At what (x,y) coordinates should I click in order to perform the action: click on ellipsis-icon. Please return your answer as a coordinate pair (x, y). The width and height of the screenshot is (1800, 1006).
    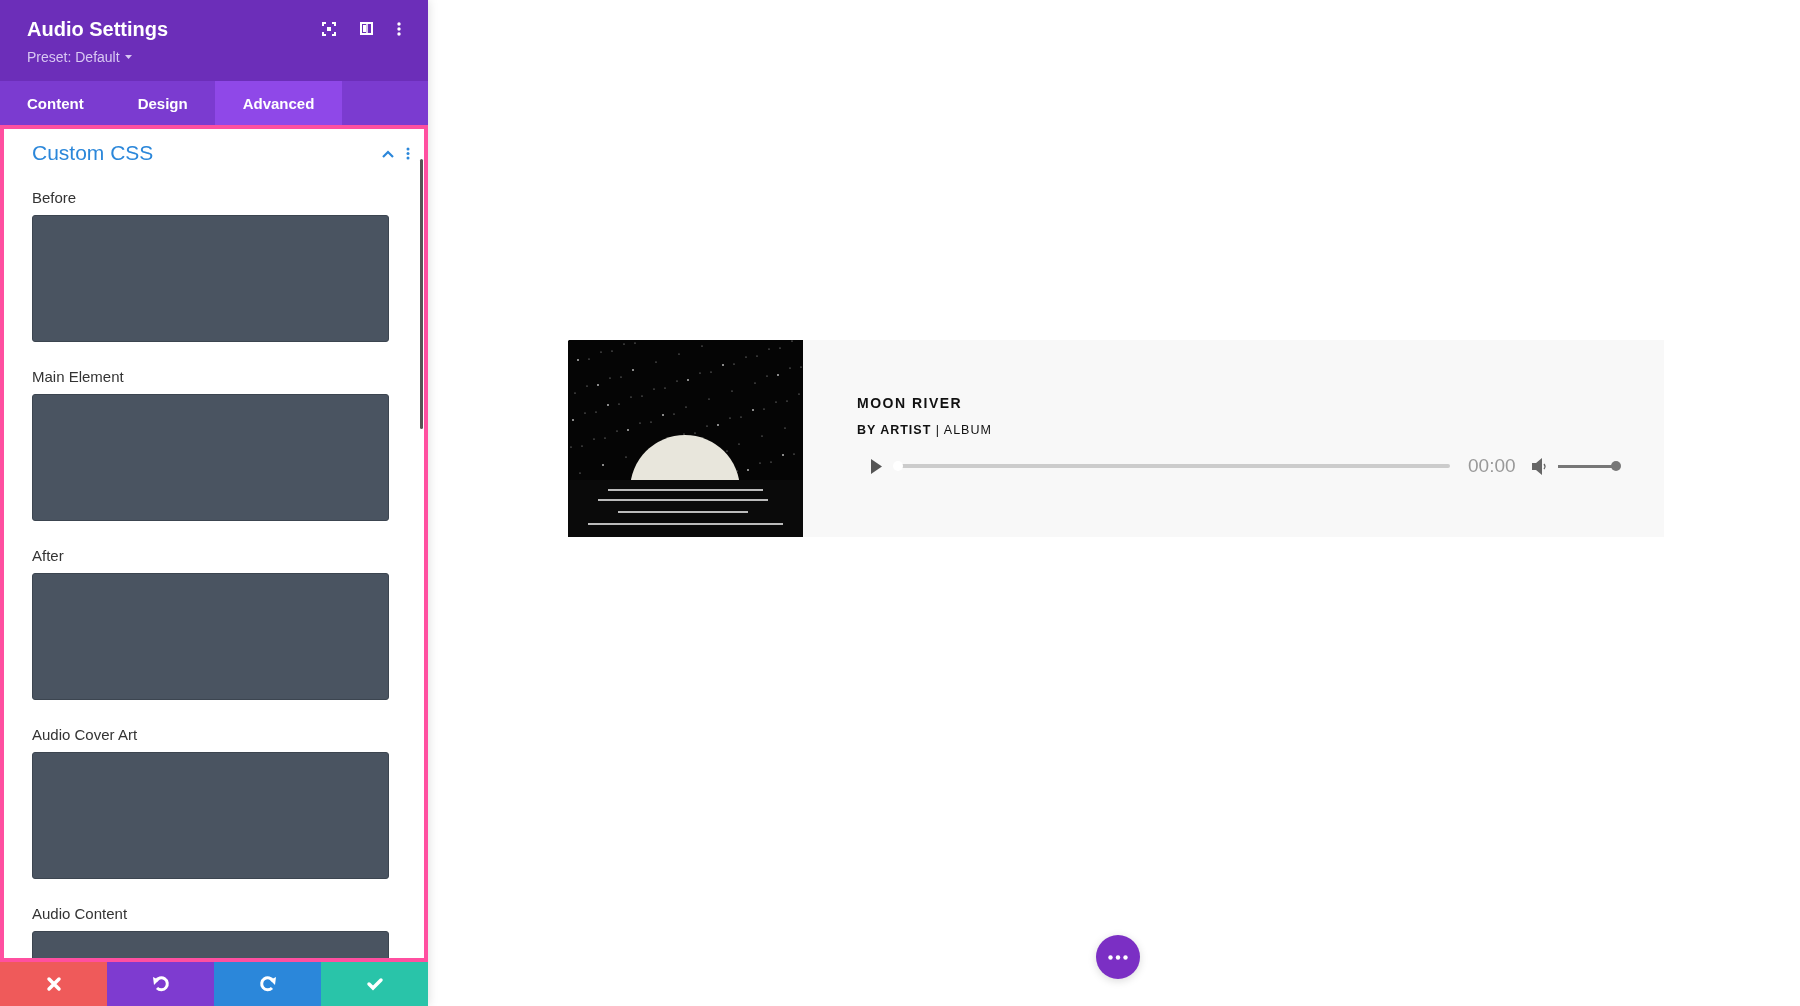
    Looking at the image, I should click on (1118, 957).